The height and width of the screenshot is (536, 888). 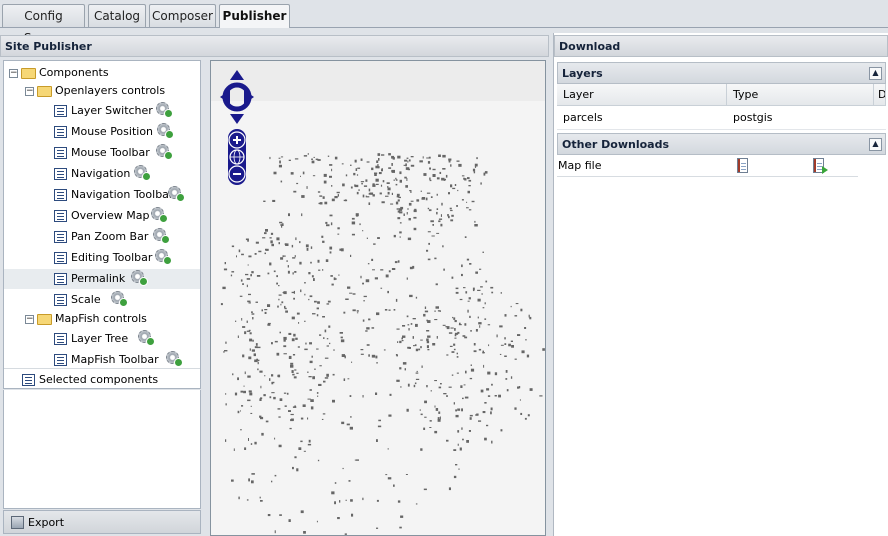 I want to click on folder-open-icon, so click(x=28, y=73).